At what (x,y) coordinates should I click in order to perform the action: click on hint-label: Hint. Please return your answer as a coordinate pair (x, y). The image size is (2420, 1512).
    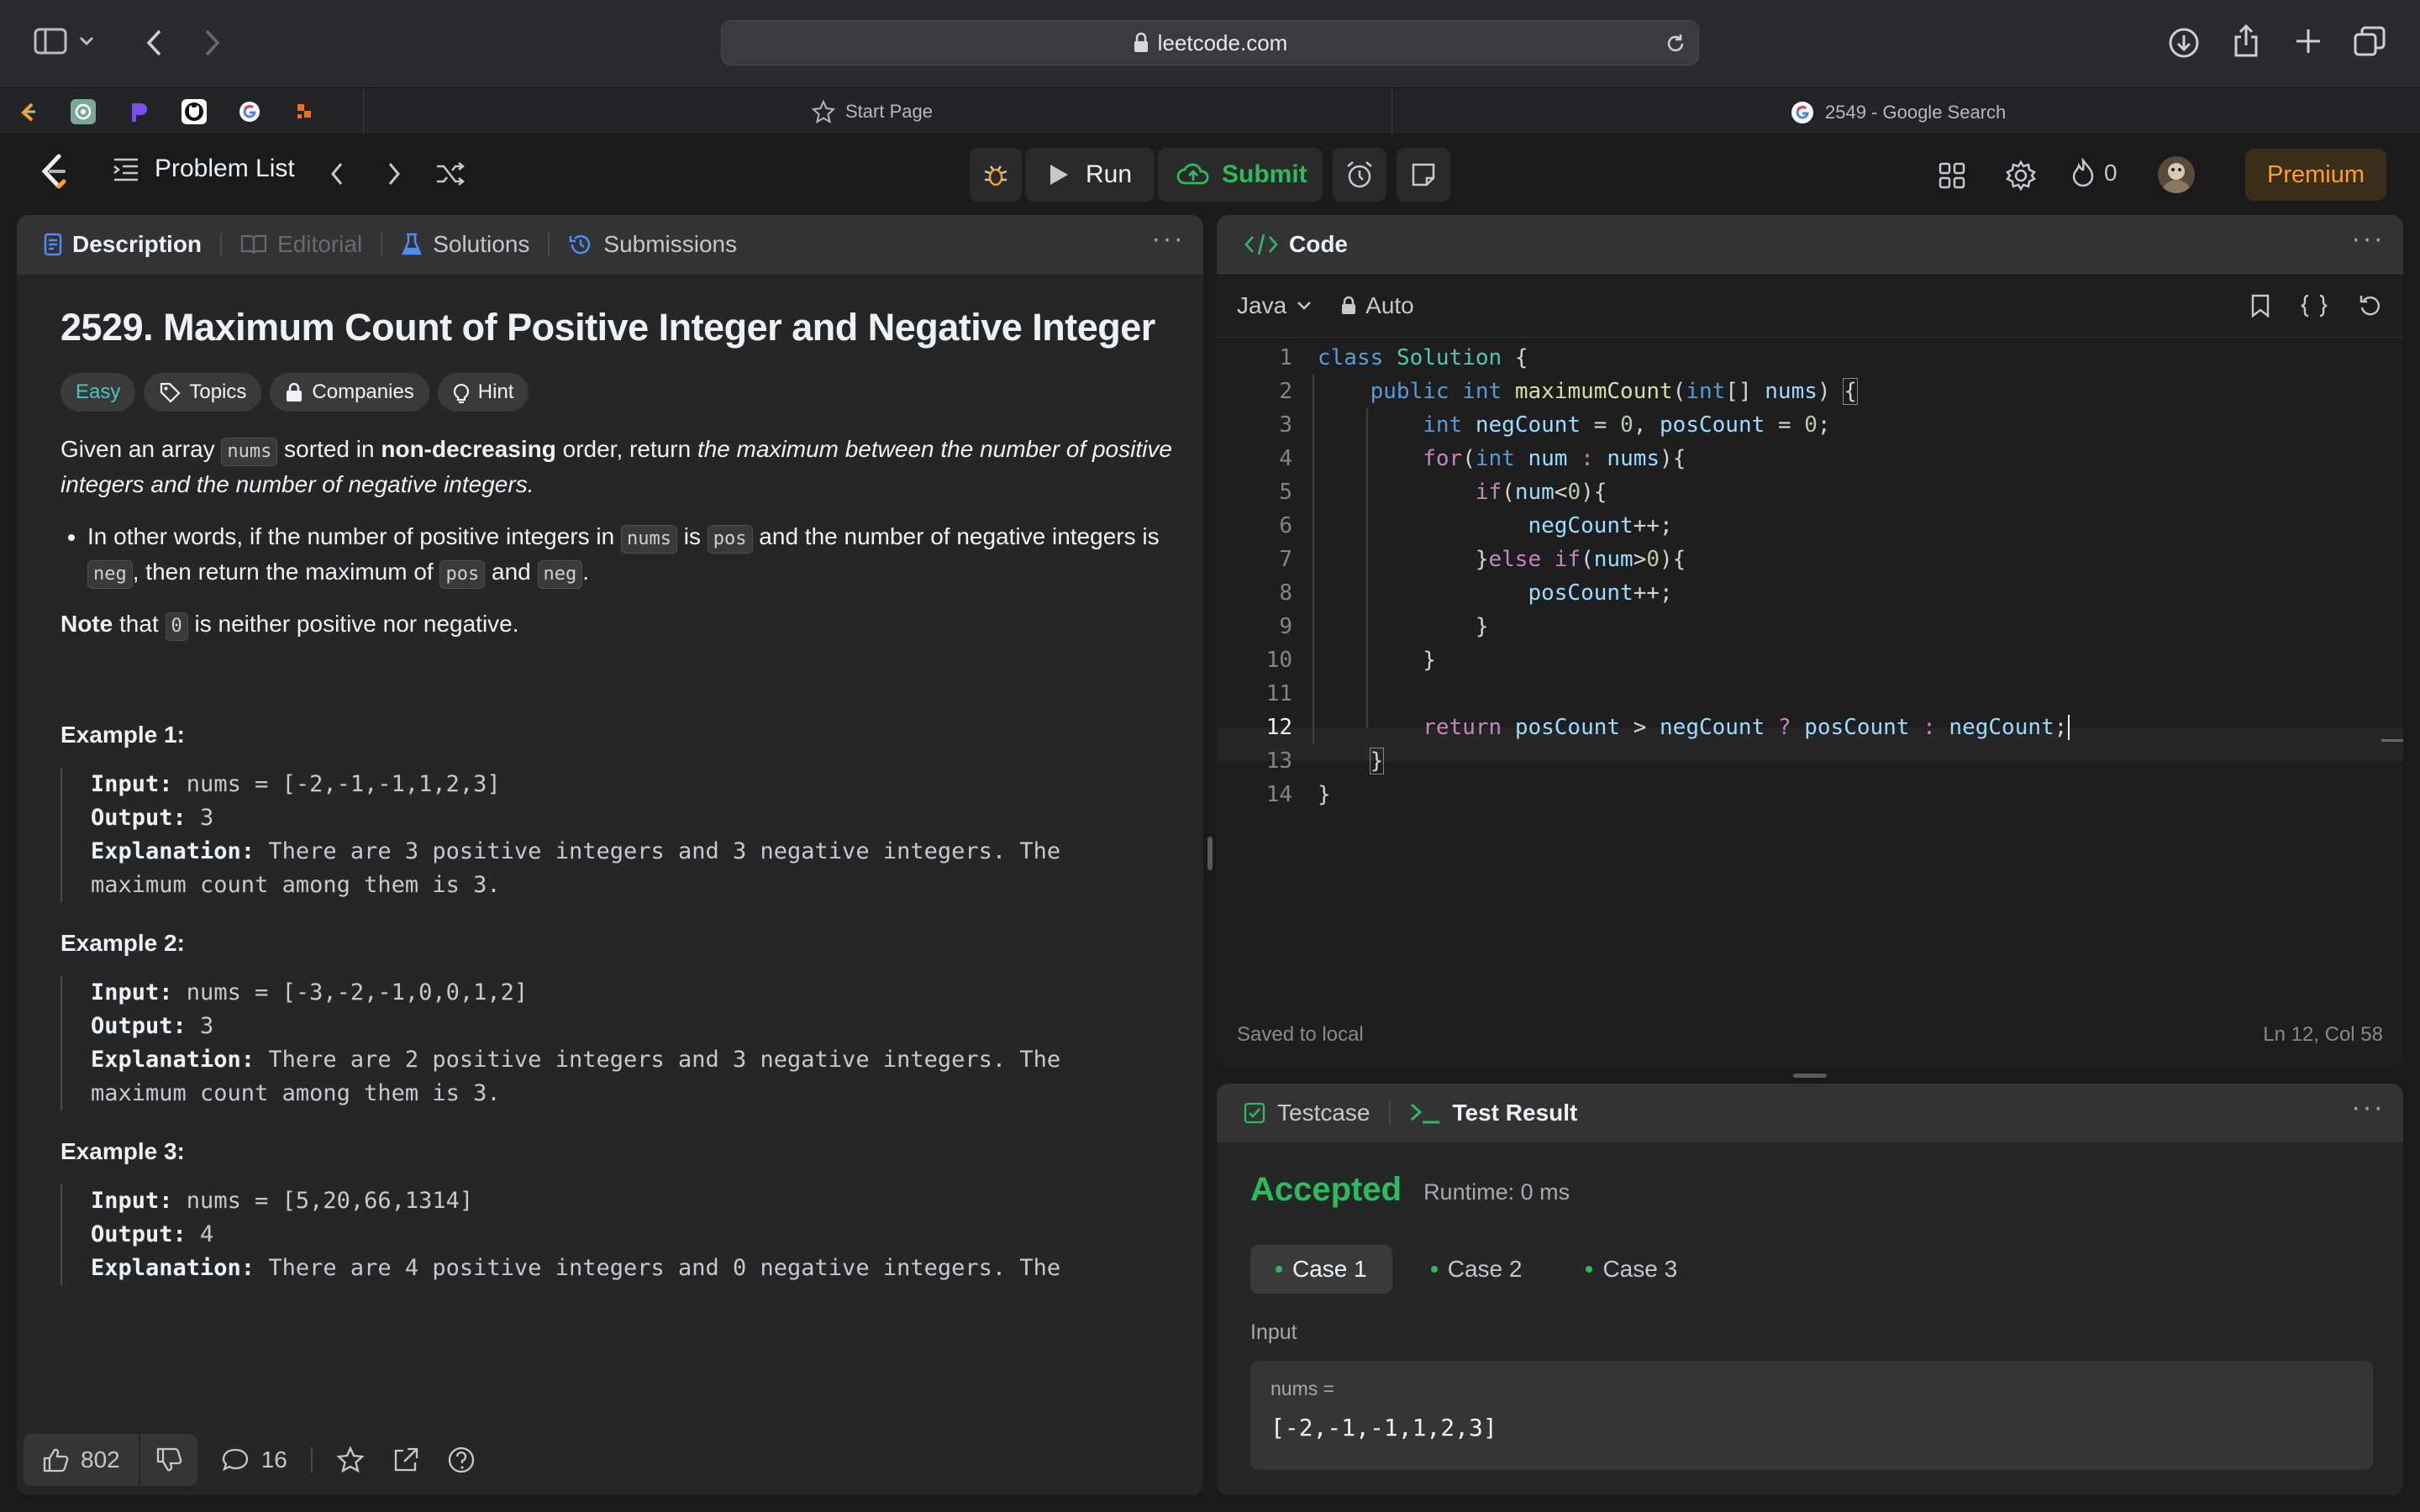
    Looking at the image, I should click on (496, 392).